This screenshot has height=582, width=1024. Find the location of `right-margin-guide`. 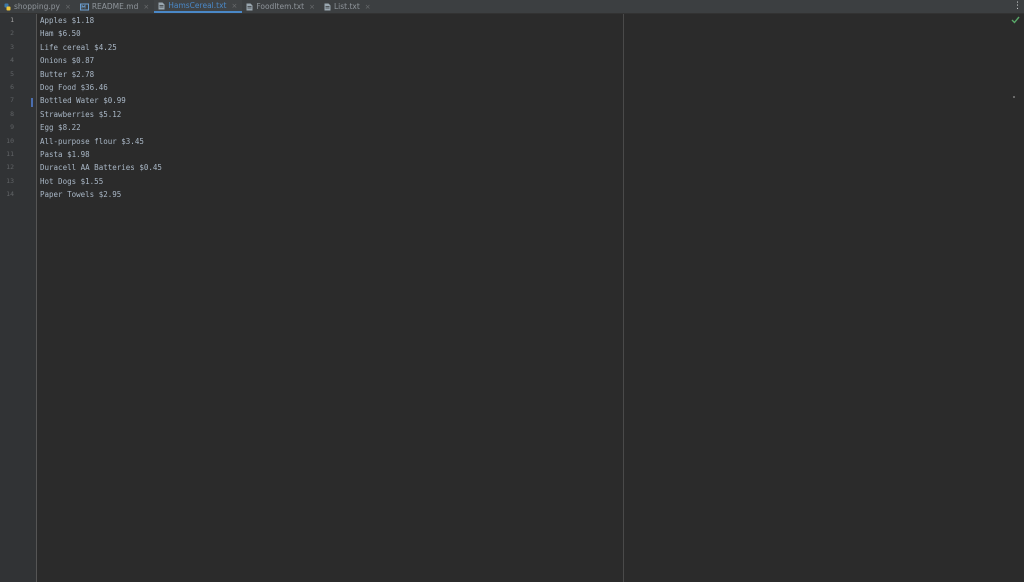

right-margin-guide is located at coordinates (623, 298).